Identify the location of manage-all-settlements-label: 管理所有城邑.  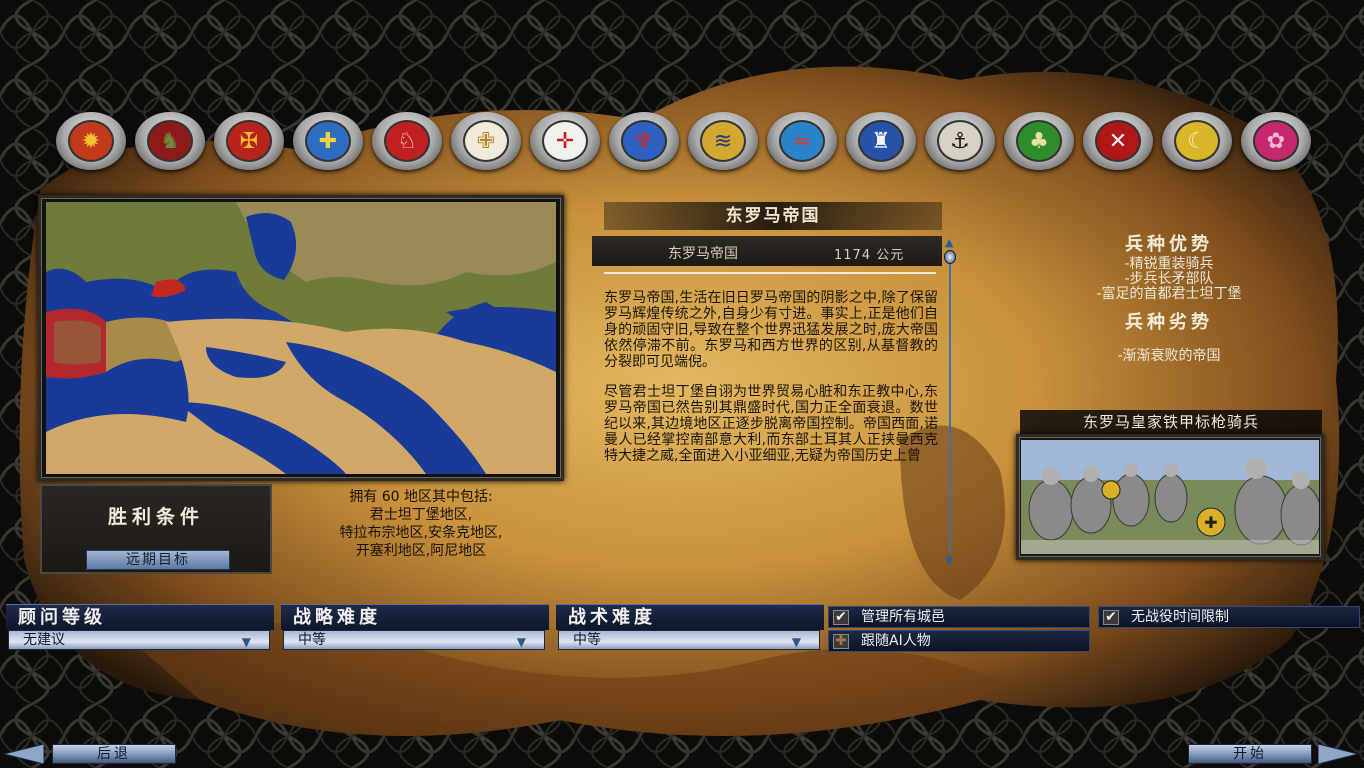
(903, 617).